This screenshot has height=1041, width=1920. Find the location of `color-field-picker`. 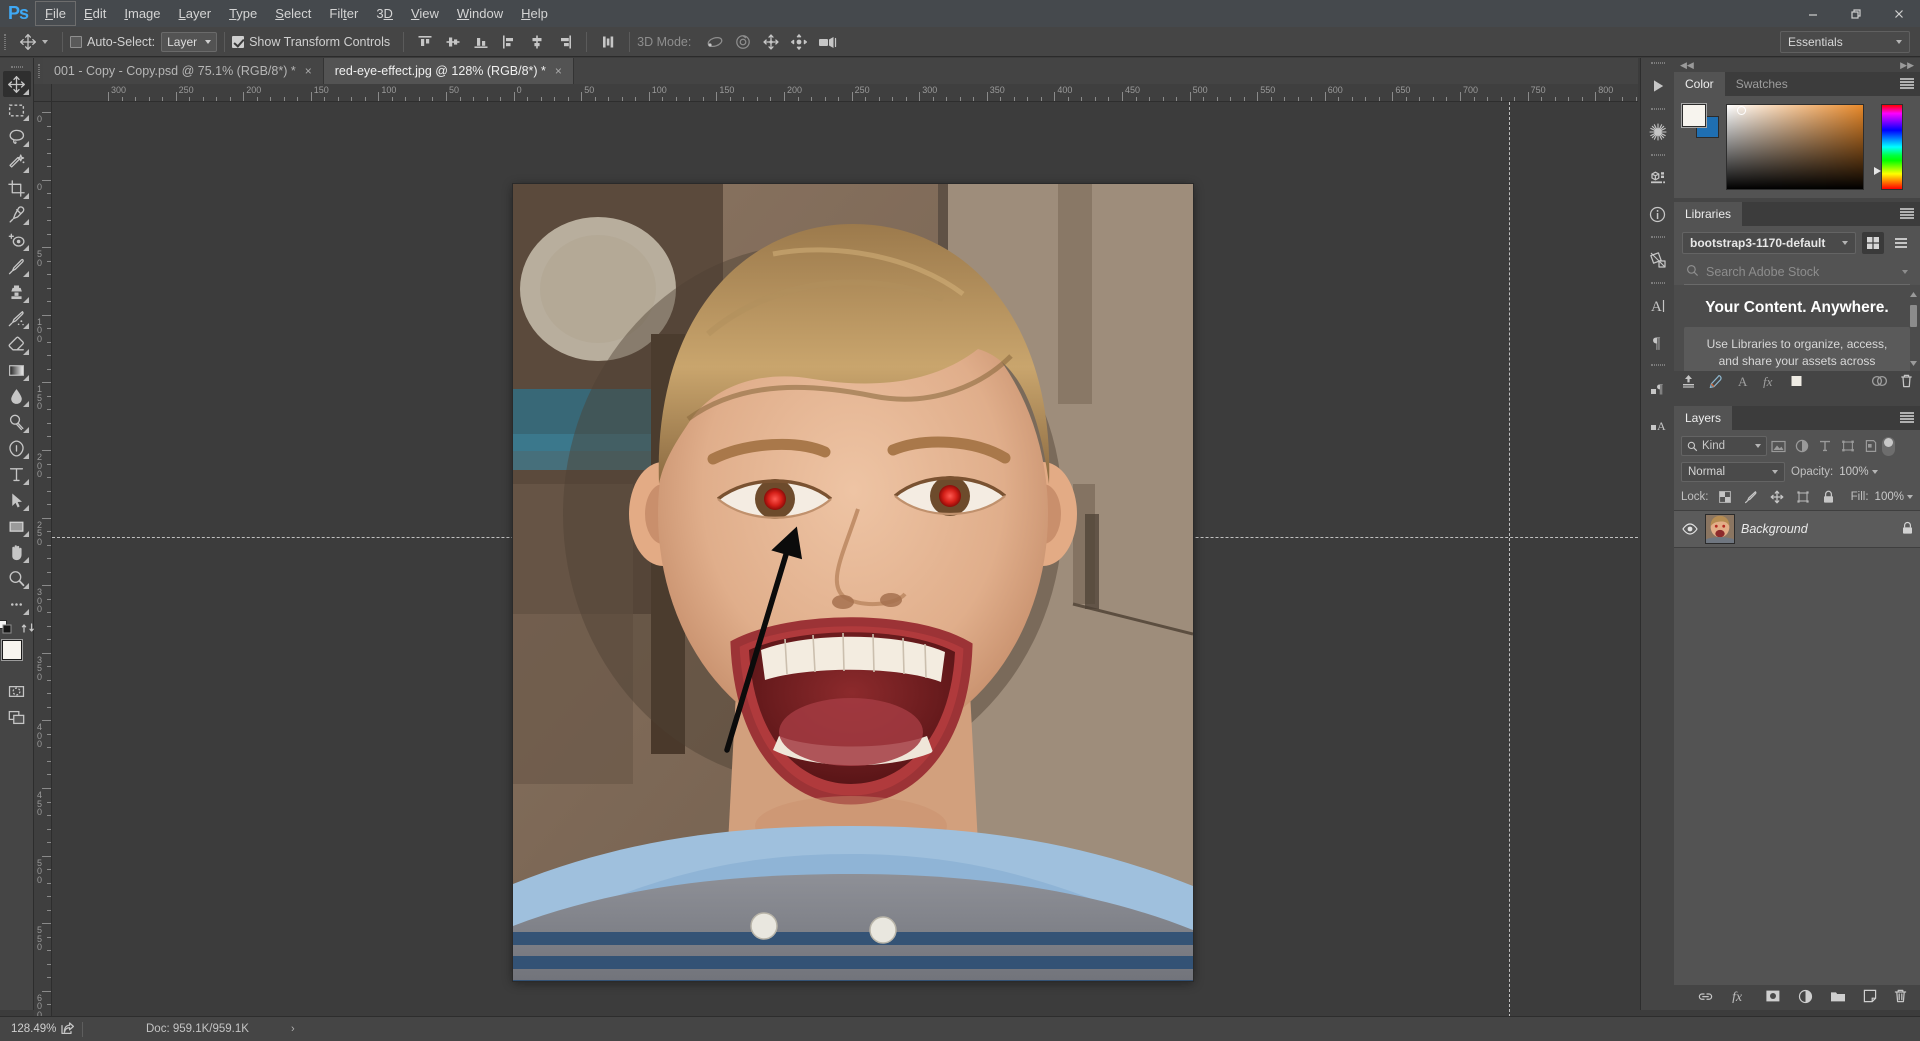

color-field-picker is located at coordinates (1741, 110).